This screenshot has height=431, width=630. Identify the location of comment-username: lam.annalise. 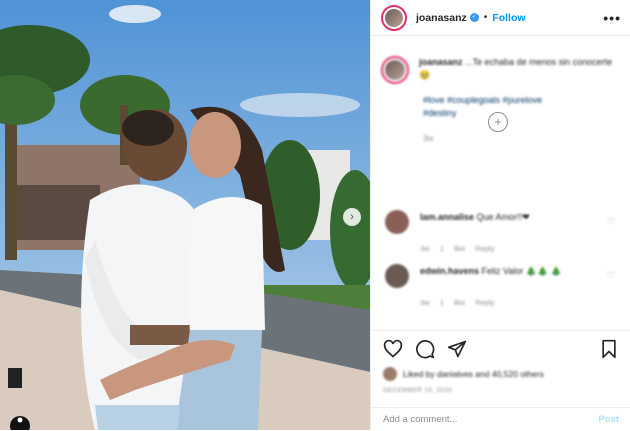
(447, 217).